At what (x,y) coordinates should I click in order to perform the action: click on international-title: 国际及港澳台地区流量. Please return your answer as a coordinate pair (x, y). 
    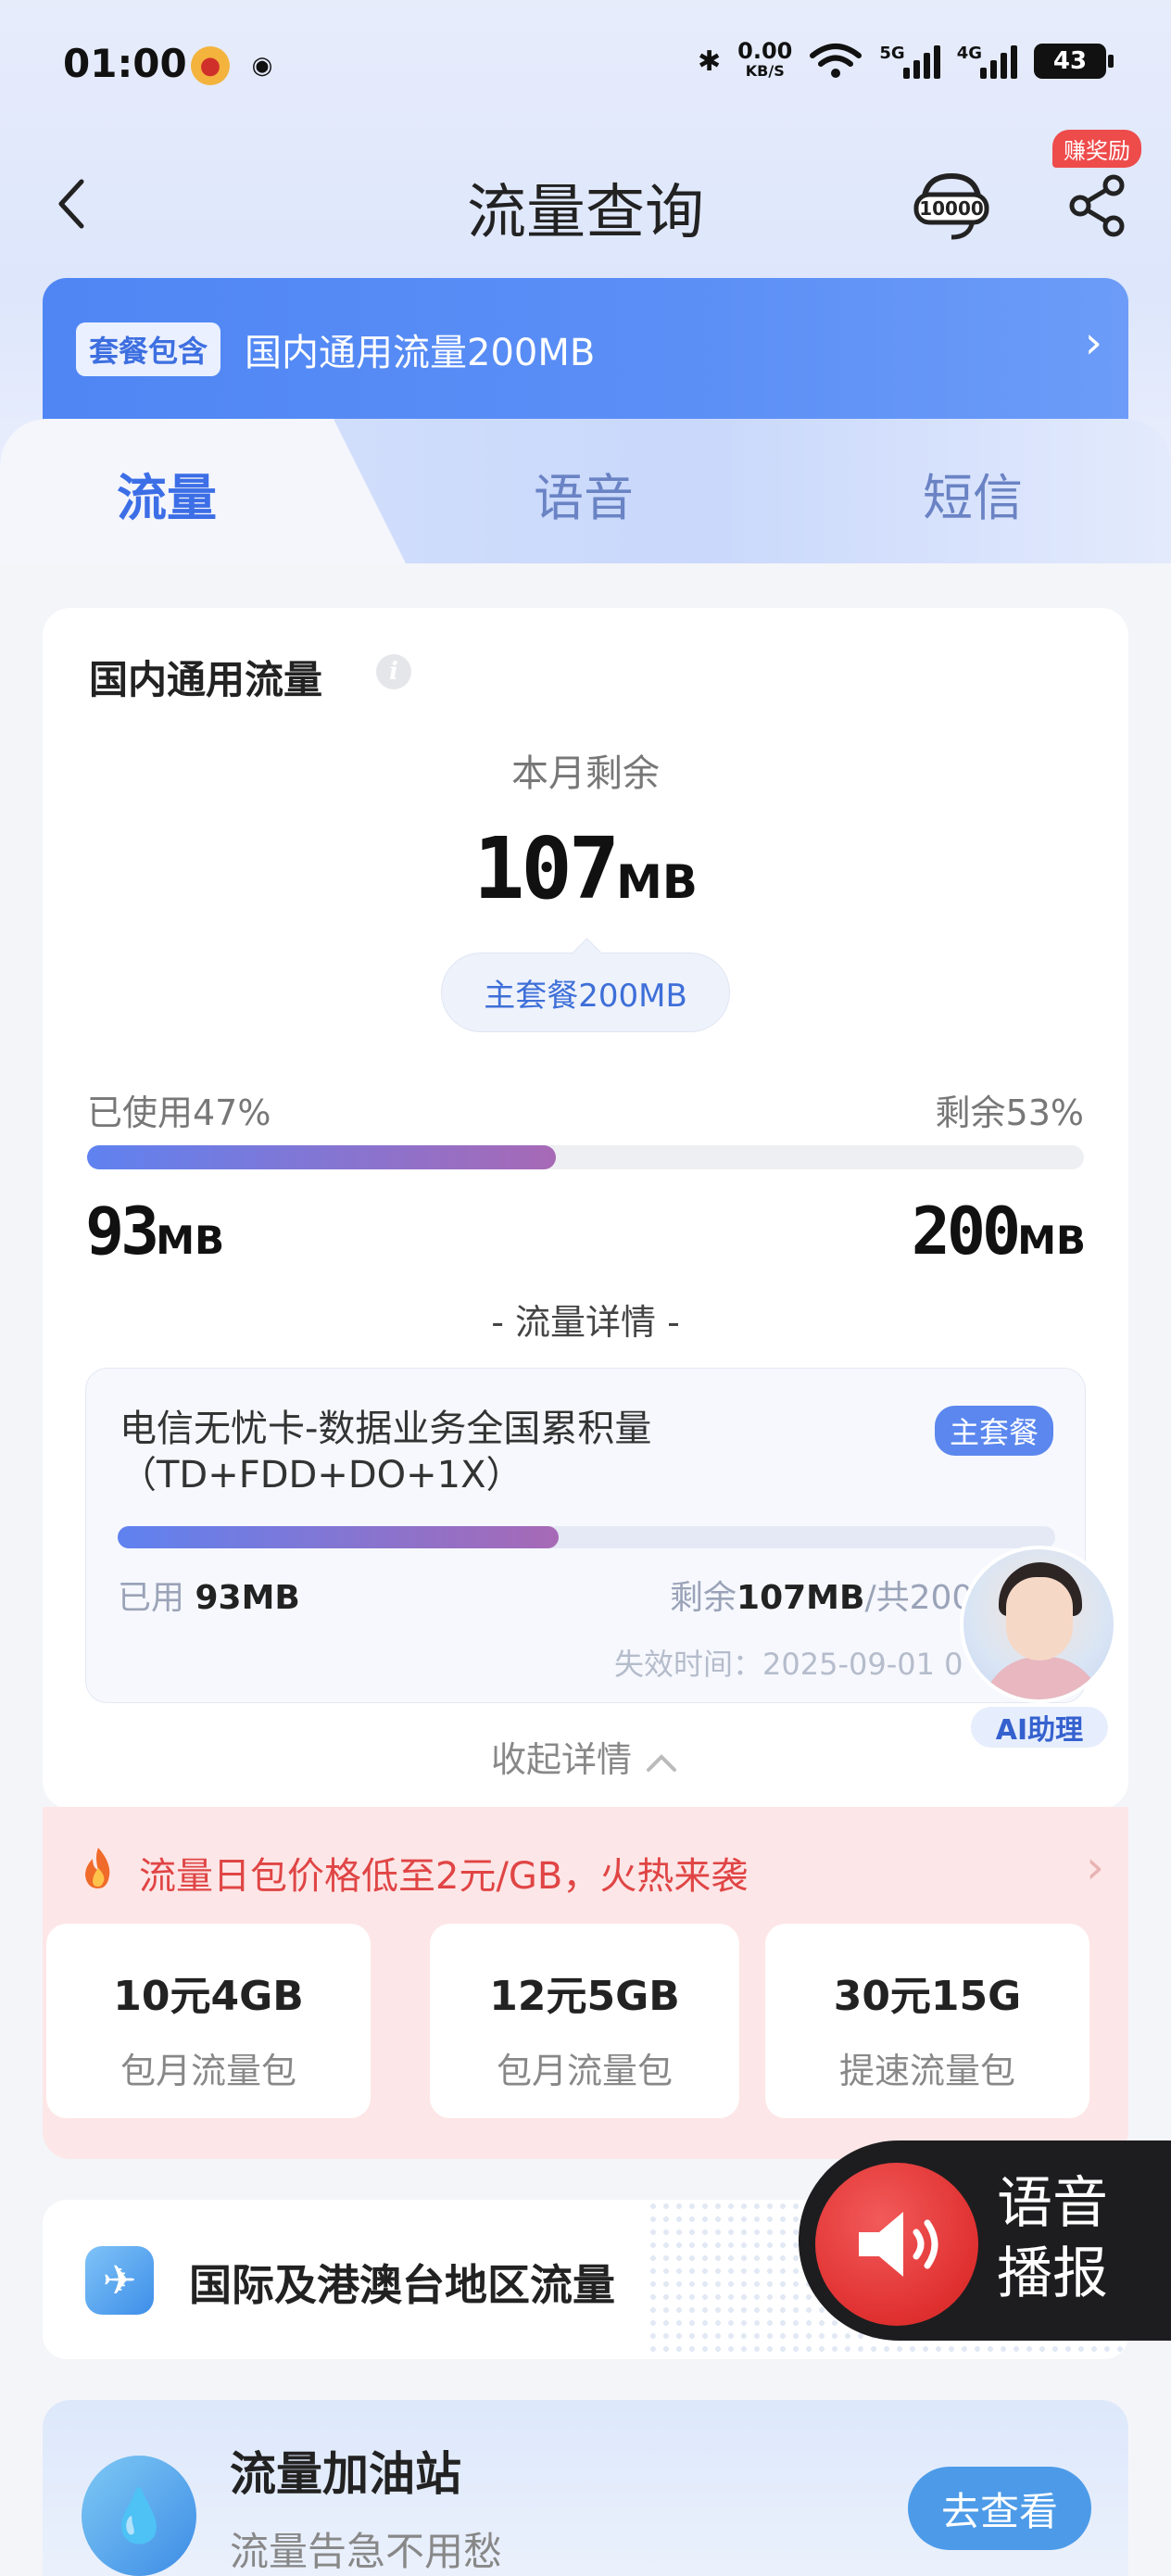
    Looking at the image, I should click on (402, 2285).